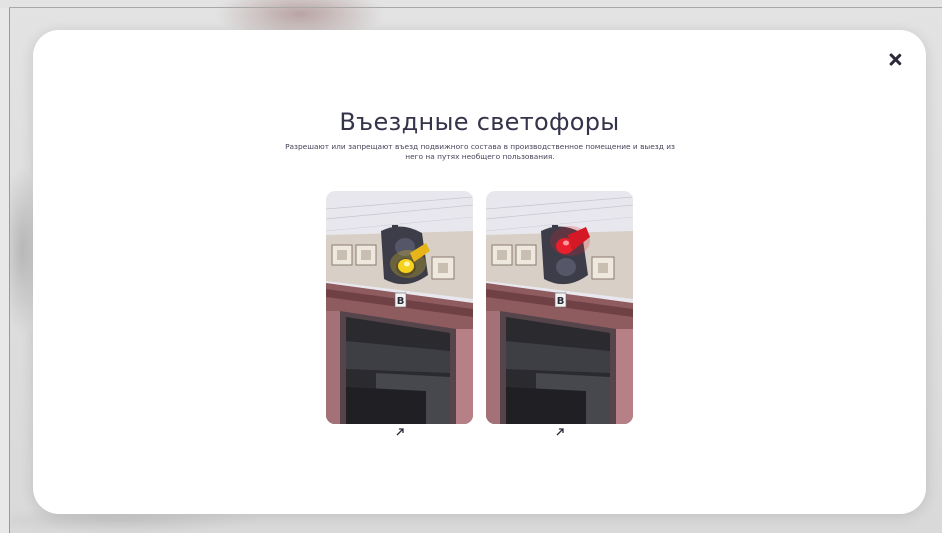 This screenshot has width=942, height=533. I want to click on yellow-signal-illustration: В, so click(399, 307).